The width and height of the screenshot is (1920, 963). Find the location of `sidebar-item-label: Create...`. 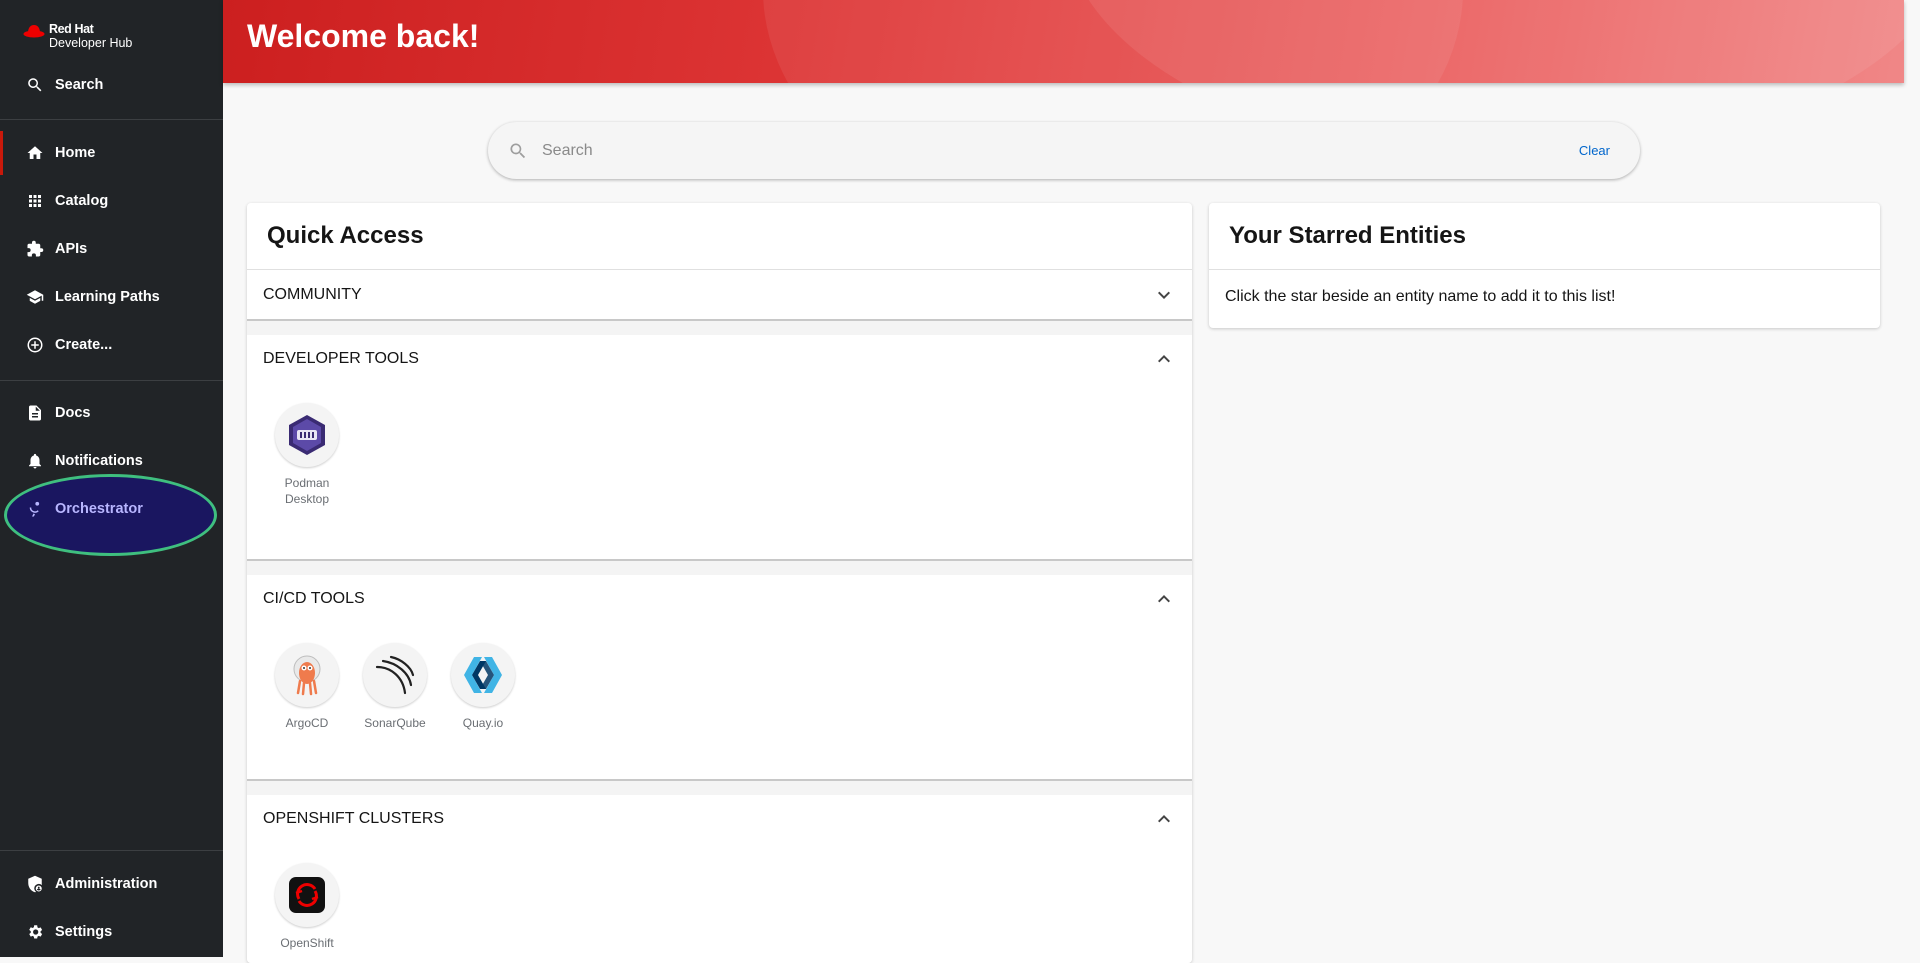

sidebar-item-label: Create... is located at coordinates (84, 345).